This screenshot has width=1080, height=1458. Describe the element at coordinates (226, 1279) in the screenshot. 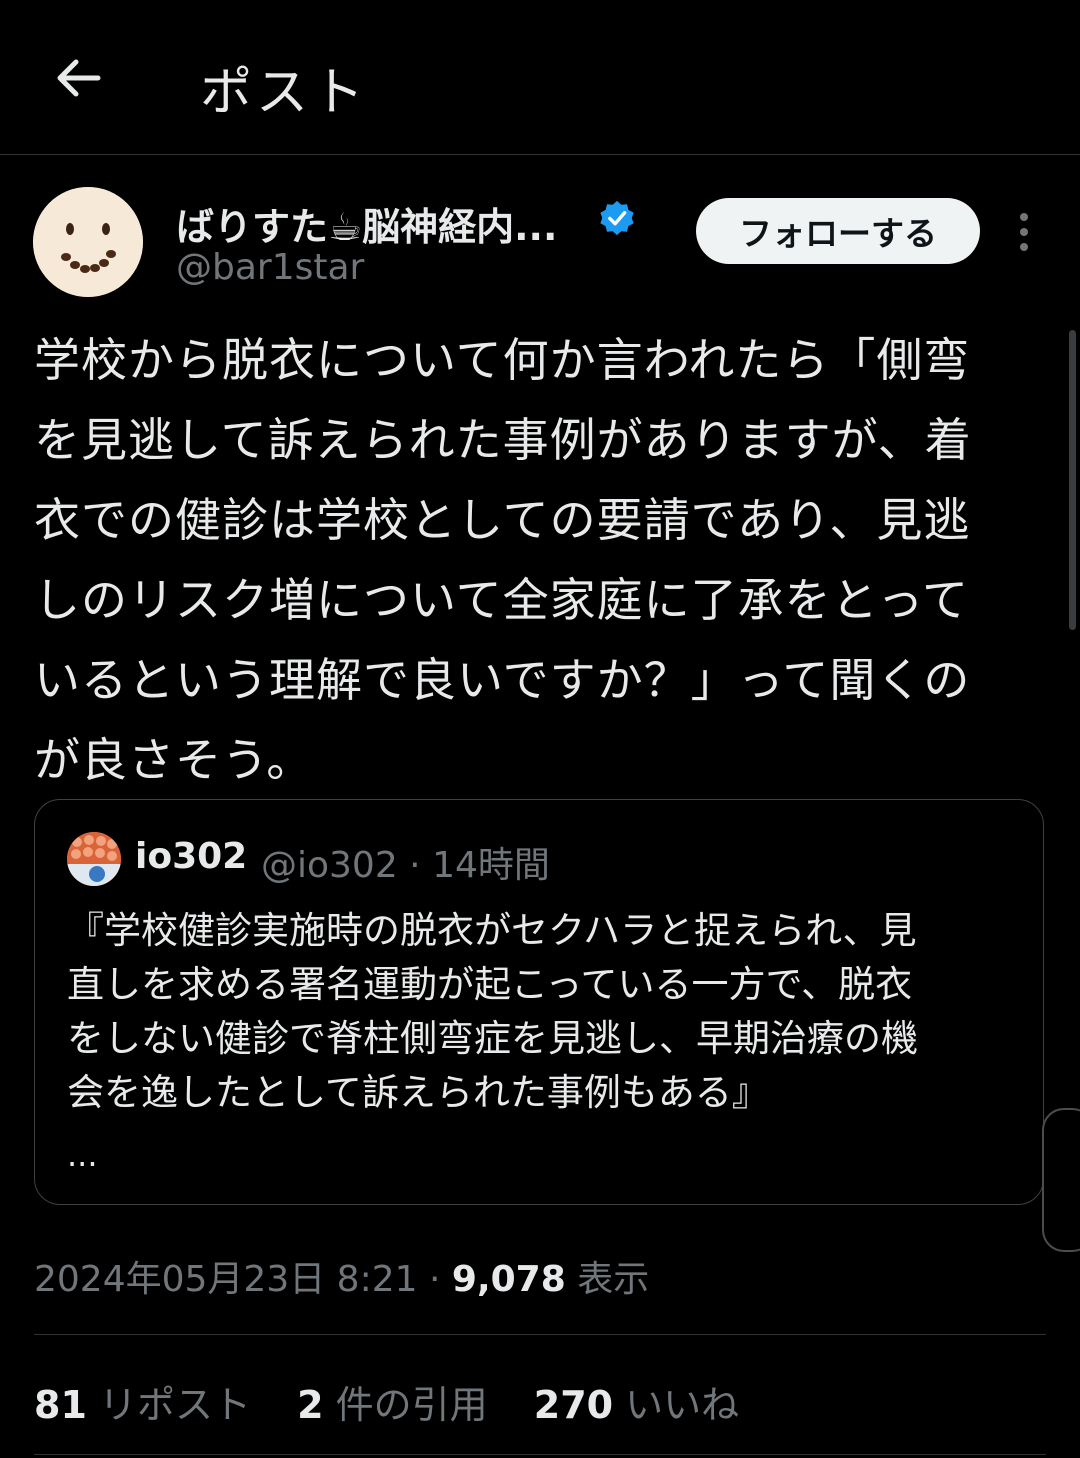

I see `post-datetime: 2024年05月23日 8:21` at that location.